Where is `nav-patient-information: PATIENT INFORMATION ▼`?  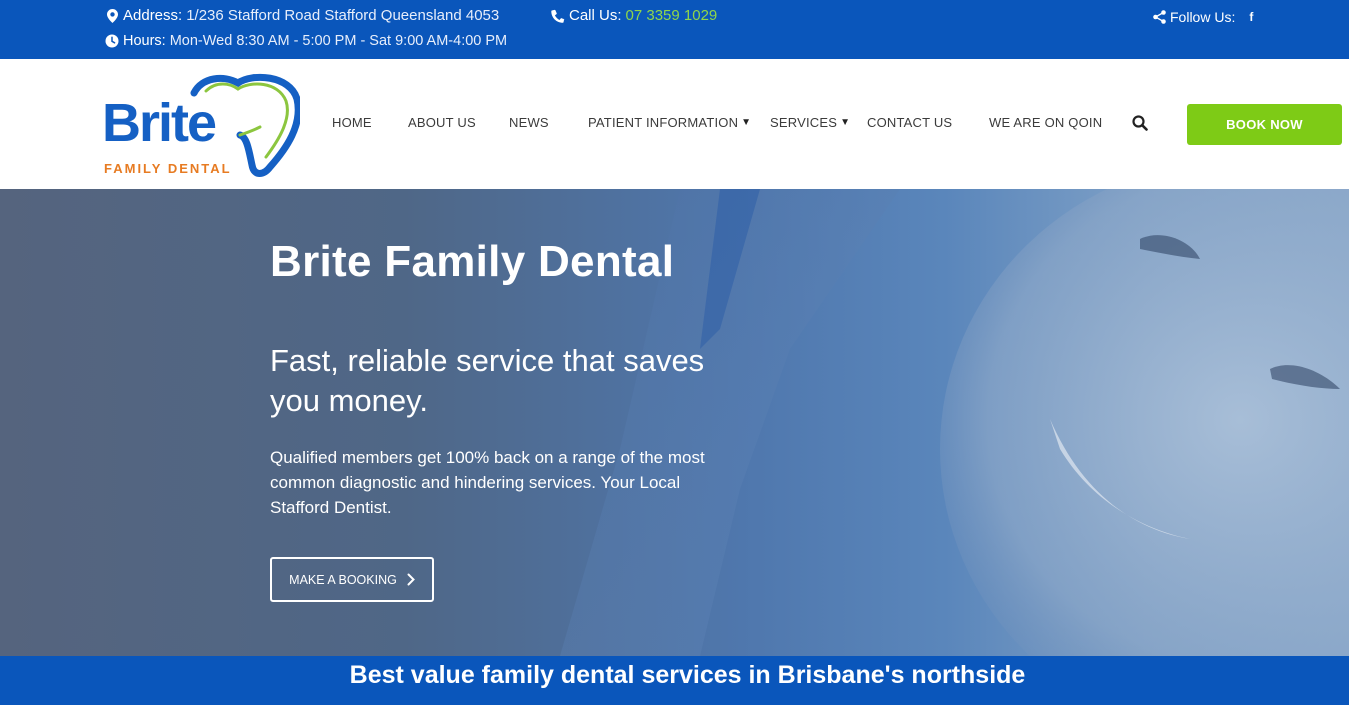 nav-patient-information: PATIENT INFORMATION ▼ is located at coordinates (669, 122).